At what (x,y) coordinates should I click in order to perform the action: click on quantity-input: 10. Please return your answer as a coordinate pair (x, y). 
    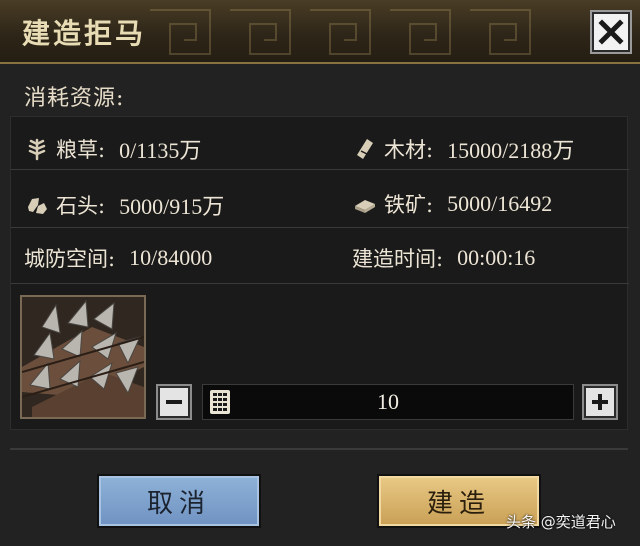
    Looking at the image, I should click on (388, 402).